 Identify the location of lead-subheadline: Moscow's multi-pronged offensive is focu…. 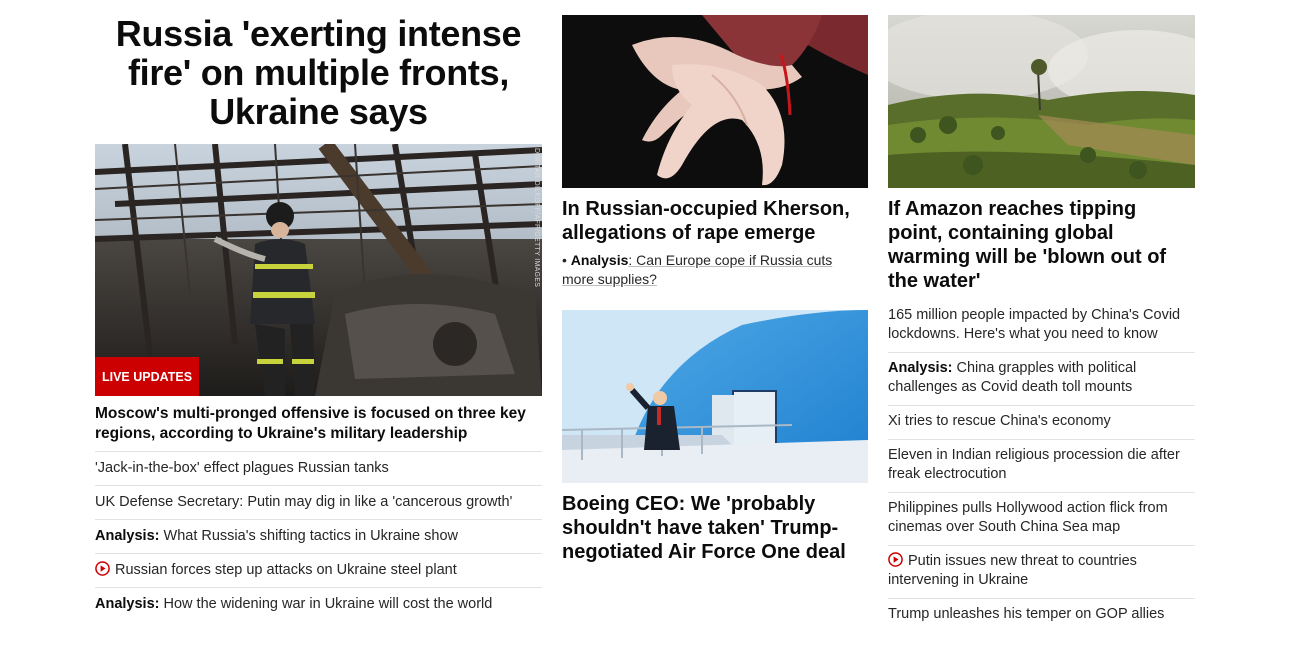
(318, 428).